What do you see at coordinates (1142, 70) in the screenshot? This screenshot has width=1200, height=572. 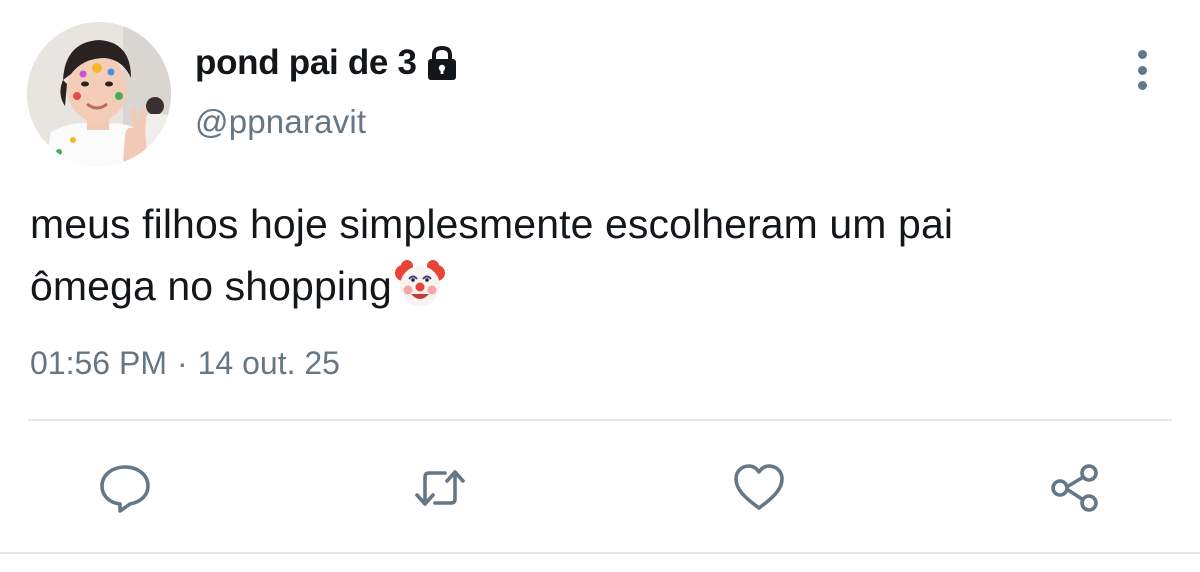 I see `more-vertical-icon` at bounding box center [1142, 70].